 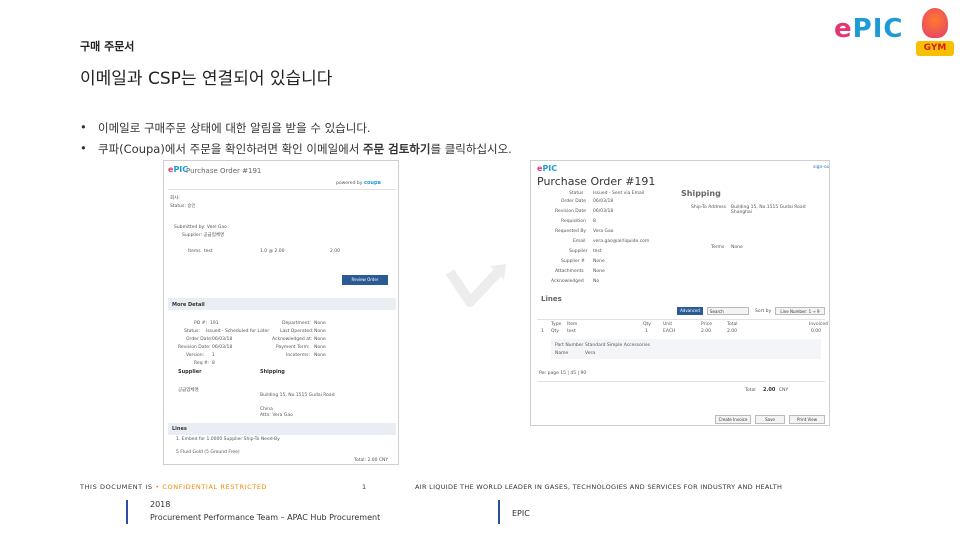 I want to click on coupa-po-title: Purchase Order #191, so click(x=596, y=181).